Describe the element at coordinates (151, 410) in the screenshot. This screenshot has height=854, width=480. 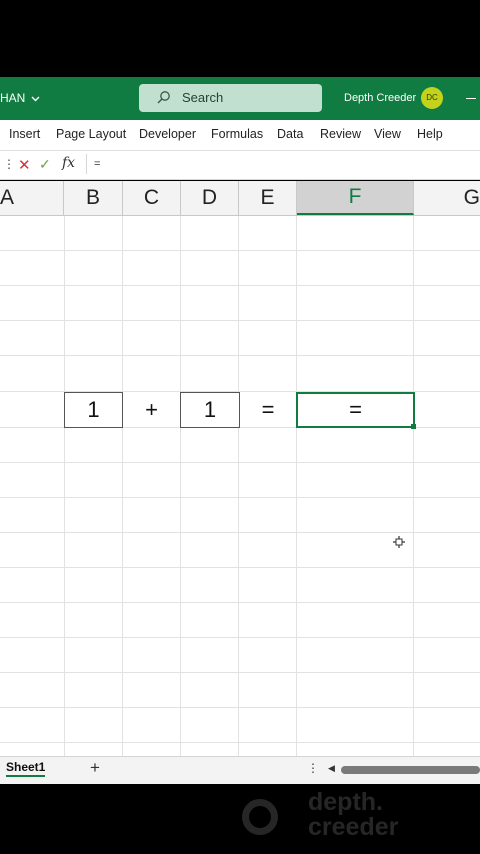
I see `cell-c: +` at that location.